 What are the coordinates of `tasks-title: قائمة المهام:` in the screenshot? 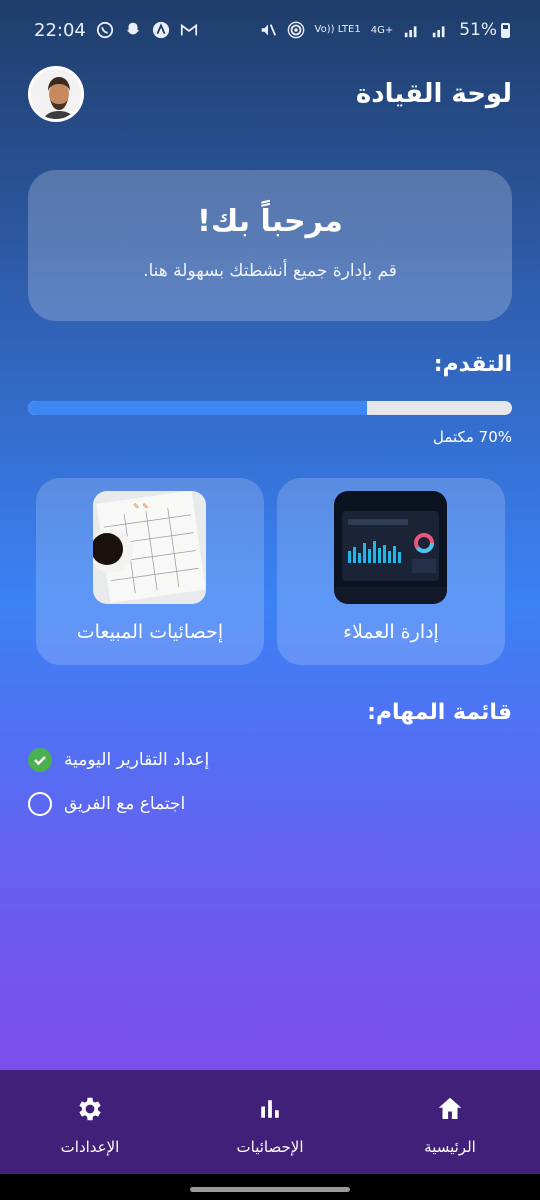 It's located at (439, 712).